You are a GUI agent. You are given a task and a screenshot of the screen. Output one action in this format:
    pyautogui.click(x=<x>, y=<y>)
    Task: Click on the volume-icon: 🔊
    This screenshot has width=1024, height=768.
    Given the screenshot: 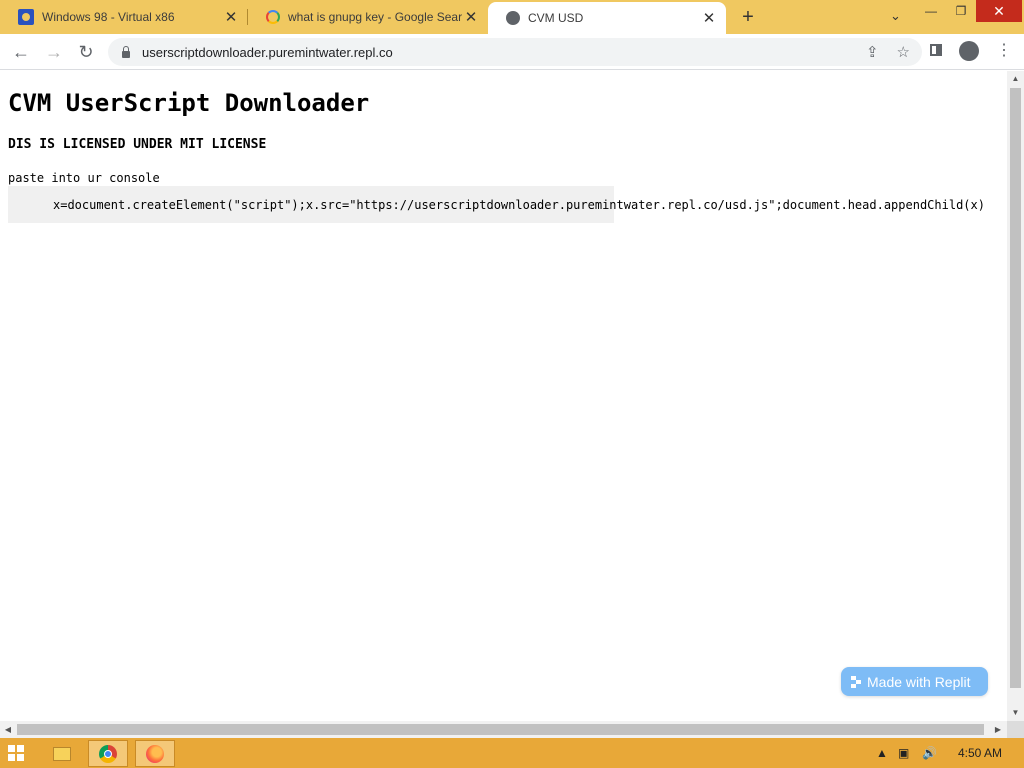 What is the action you would take?
    pyautogui.click(x=929, y=753)
    